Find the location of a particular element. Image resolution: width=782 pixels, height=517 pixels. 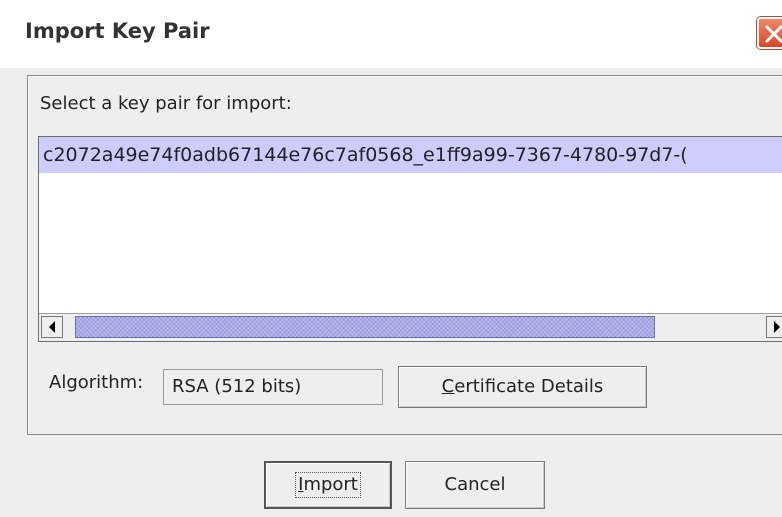

arrow-left-icon is located at coordinates (52, 327).